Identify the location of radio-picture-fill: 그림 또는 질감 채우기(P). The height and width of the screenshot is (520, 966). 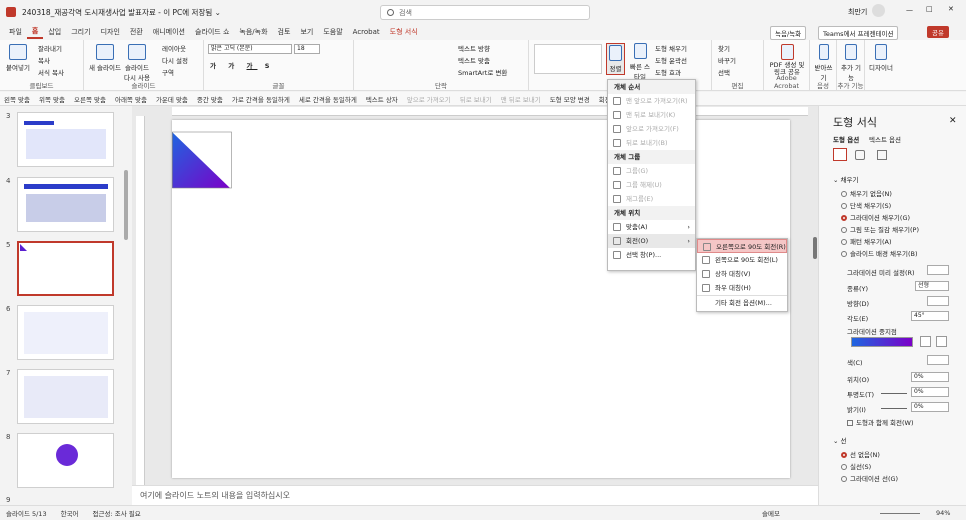
(880, 229).